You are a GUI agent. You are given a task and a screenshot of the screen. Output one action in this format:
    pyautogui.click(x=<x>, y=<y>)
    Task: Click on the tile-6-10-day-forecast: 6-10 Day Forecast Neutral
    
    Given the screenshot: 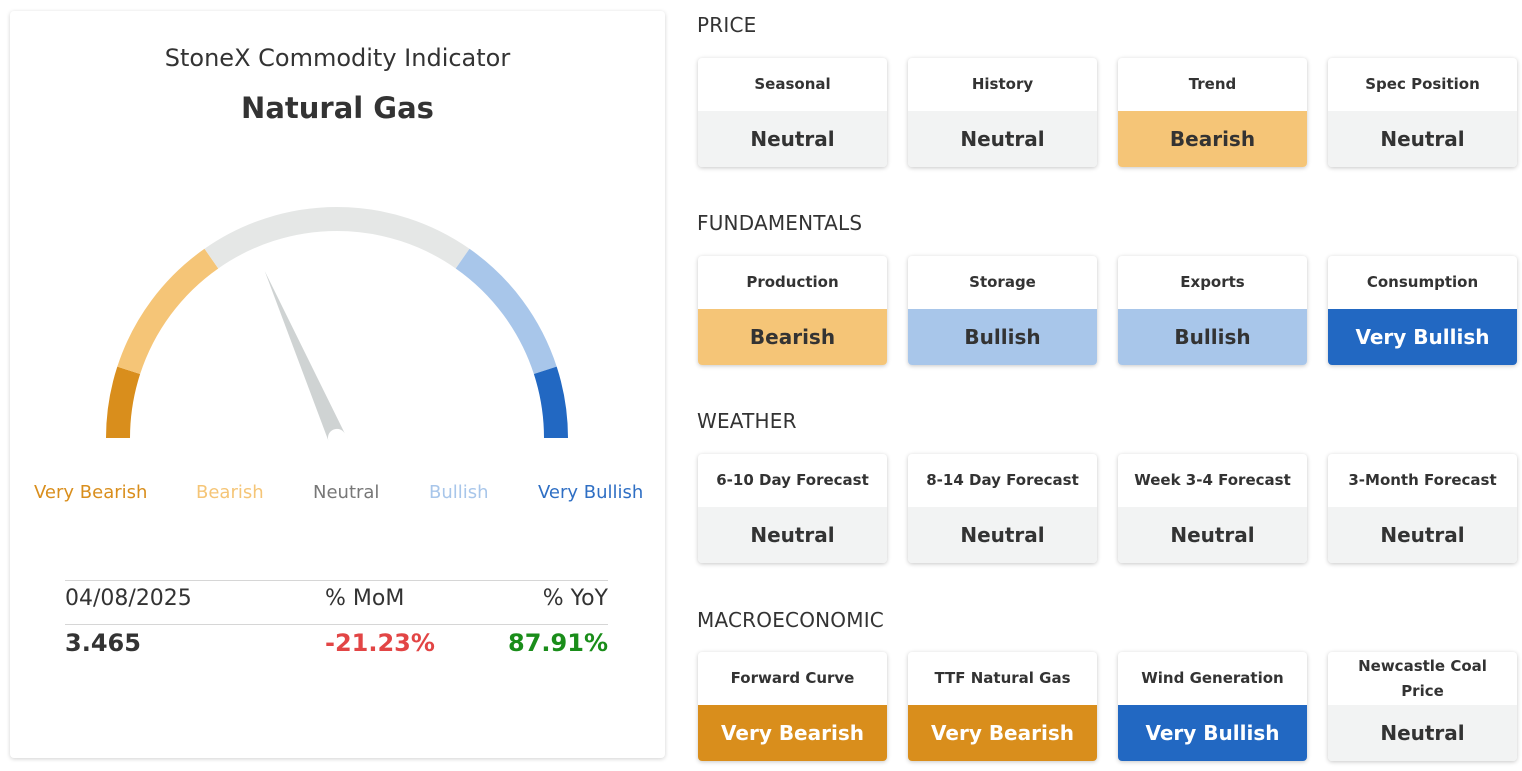 What is the action you would take?
    pyautogui.click(x=792, y=508)
    